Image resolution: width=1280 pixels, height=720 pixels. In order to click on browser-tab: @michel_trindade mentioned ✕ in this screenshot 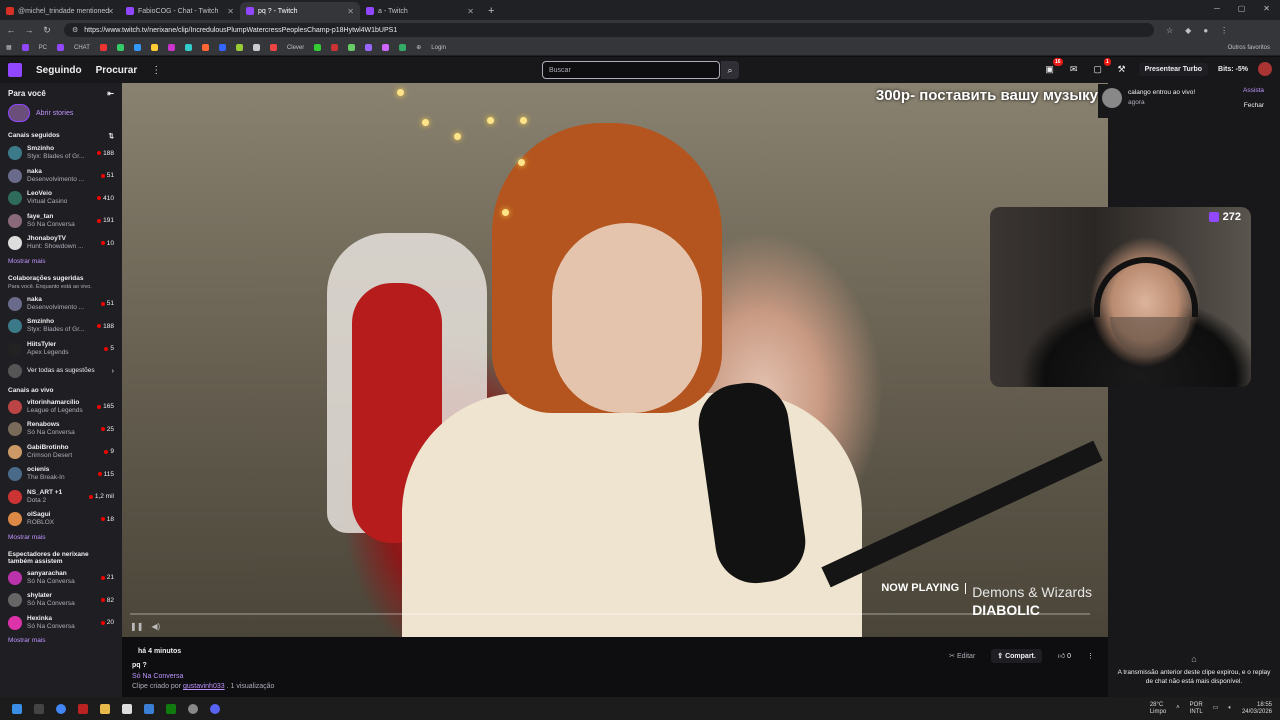, I will do `click(60, 11)`.